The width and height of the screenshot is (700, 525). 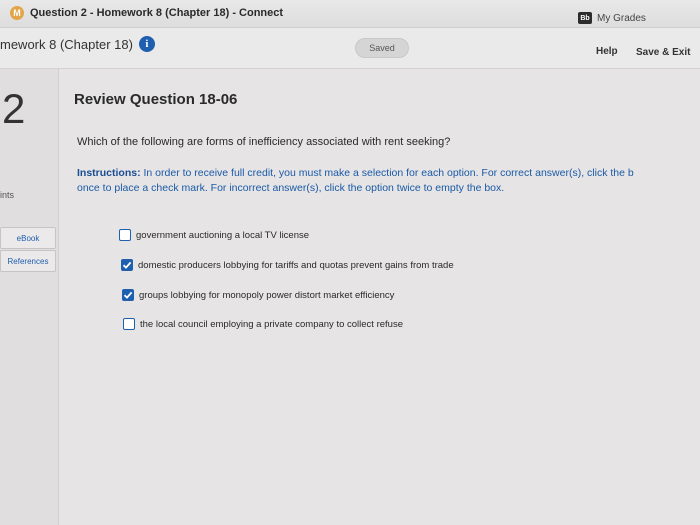 I want to click on option-0: government auctioning a local TV license, so click(x=214, y=235).